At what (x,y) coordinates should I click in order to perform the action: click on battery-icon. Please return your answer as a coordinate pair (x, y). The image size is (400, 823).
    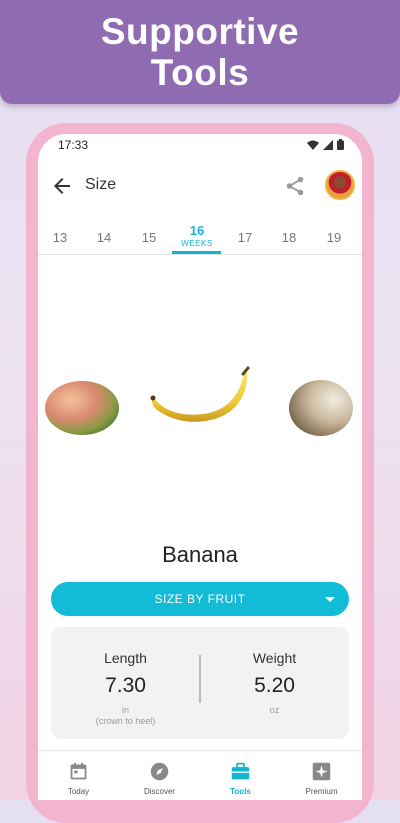
    Looking at the image, I should click on (340, 144).